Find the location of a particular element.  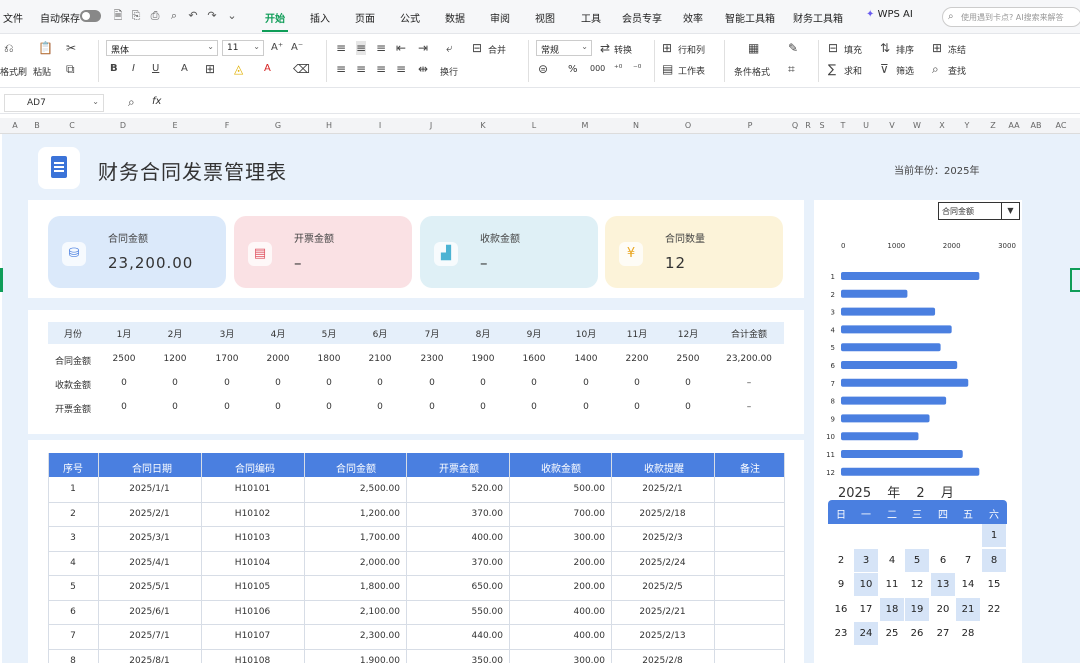

font-name-select: 黑体 ⌄ is located at coordinates (162, 48).